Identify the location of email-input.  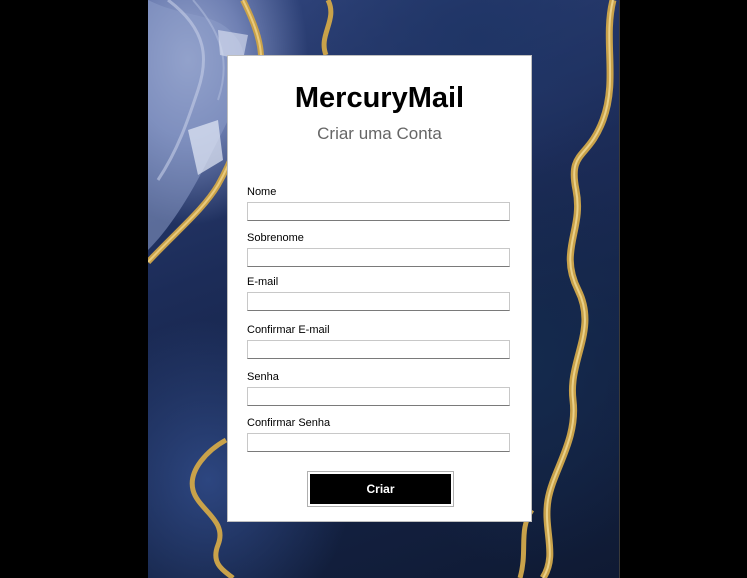
(378, 301).